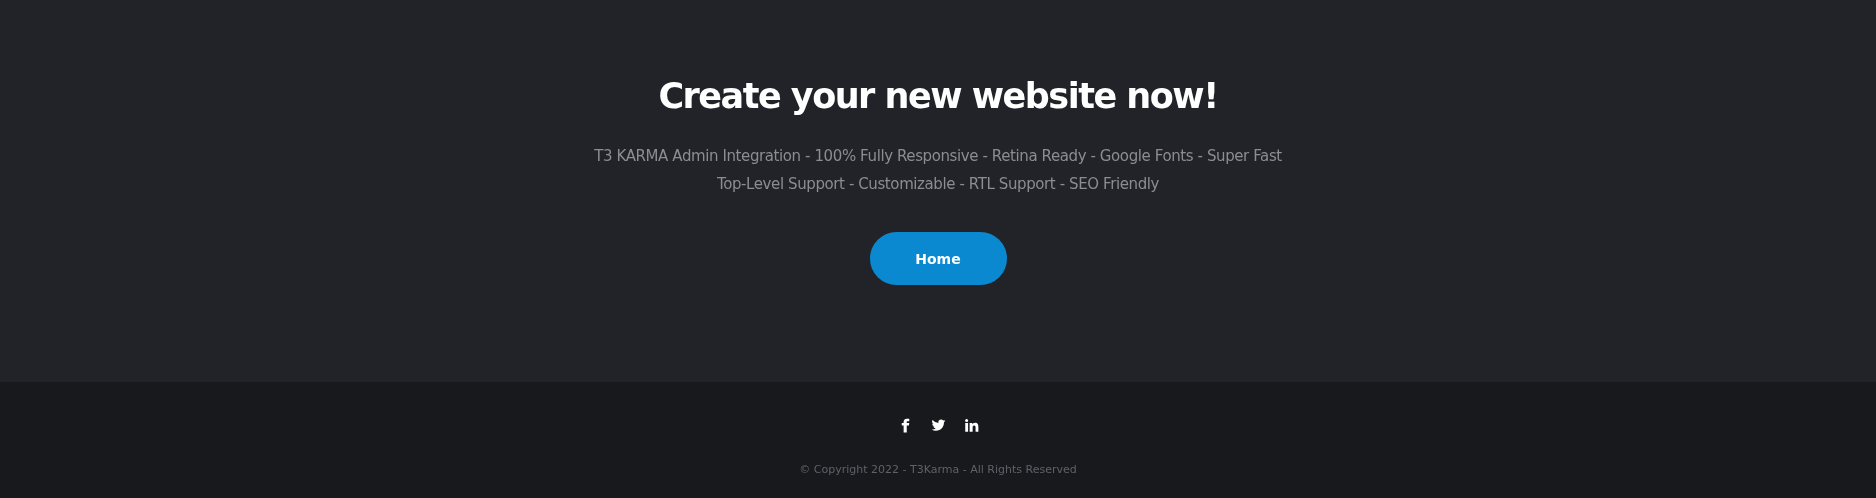  What do you see at coordinates (938, 170) in the screenshot?
I see `hero-description: T3 KARMA Admin Integration - 100% Fully Responsive - Retina Ready - Google Fonts - Super Fast Top-Level Support - Customizable - RTL Support - SEO Friendly` at bounding box center [938, 170].